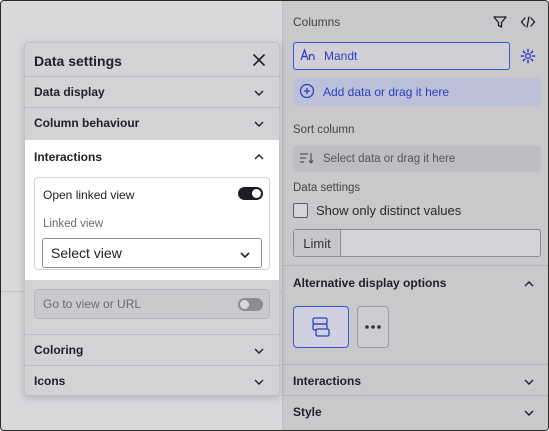 This screenshot has width=549, height=431. Describe the element at coordinates (152, 380) in the screenshot. I see `section-icons: Icons` at that location.